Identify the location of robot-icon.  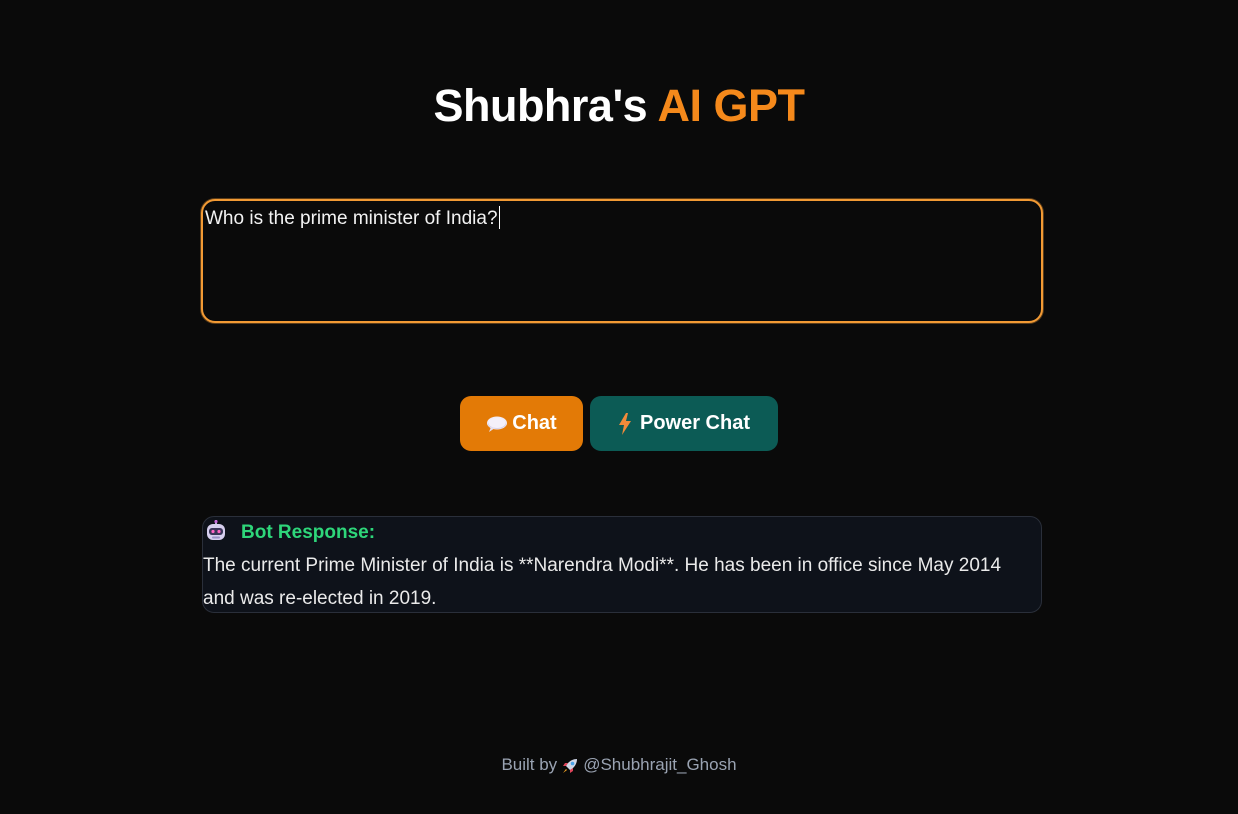
(216, 533).